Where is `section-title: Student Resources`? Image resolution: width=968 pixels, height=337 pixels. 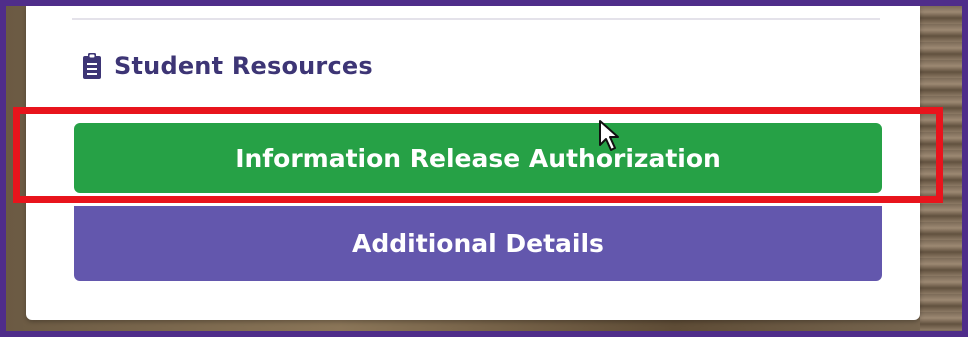
section-title: Student Resources is located at coordinates (243, 66).